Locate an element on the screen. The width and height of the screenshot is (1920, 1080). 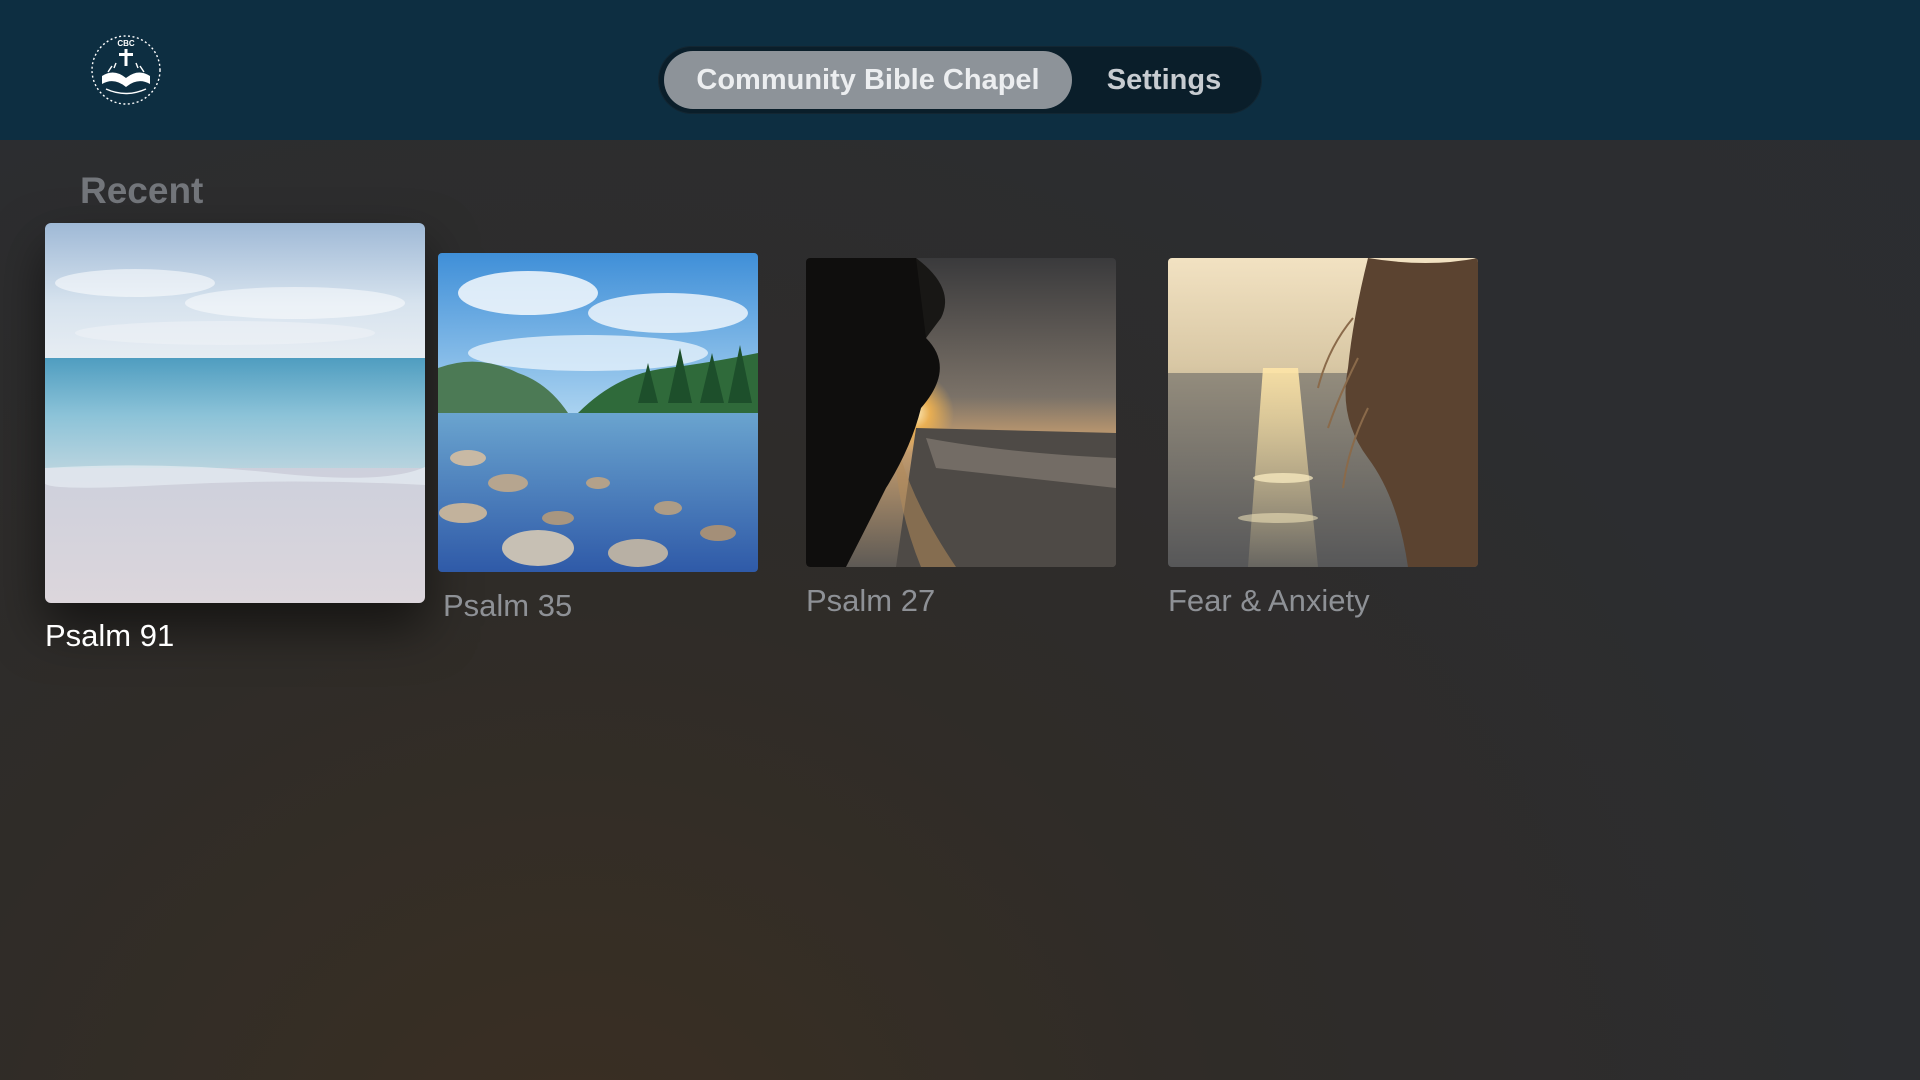
card-psalm-35: Psalm 35 is located at coordinates (598, 443).